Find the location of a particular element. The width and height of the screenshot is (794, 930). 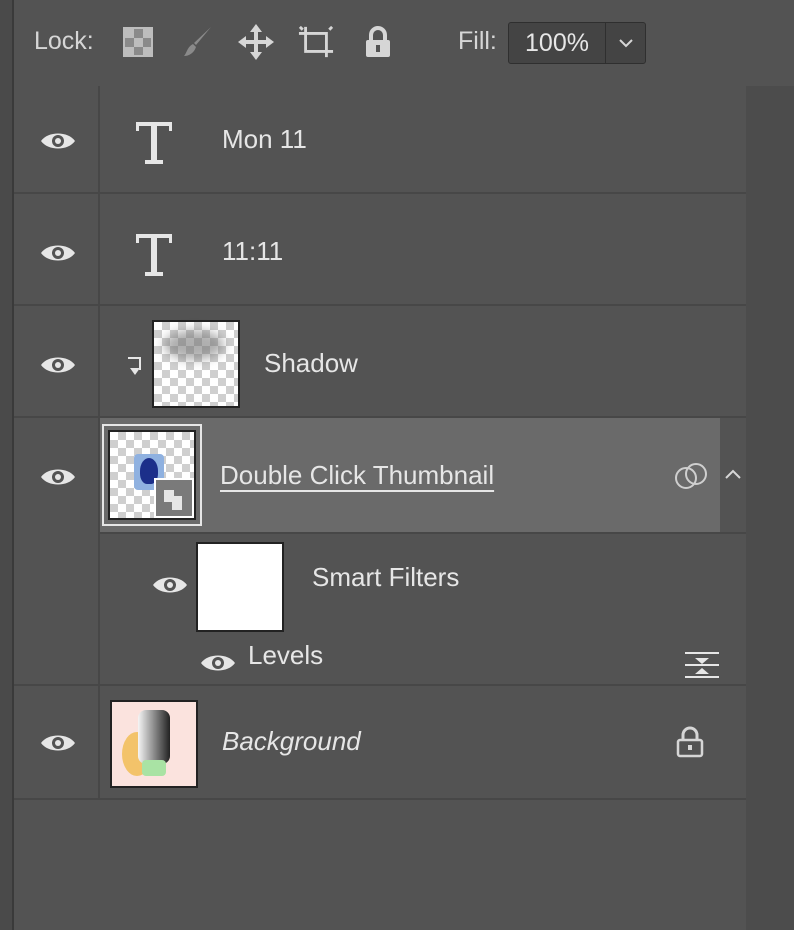

smart-object-thumbnail is located at coordinates (152, 475).